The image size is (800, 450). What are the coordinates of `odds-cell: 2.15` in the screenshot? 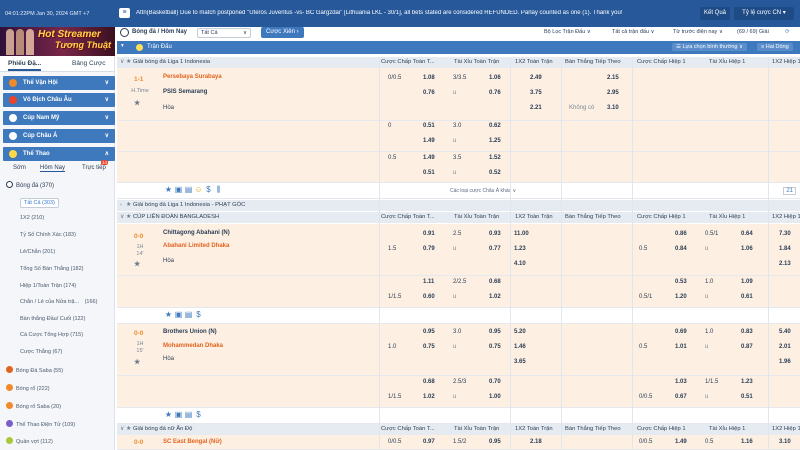 It's located at (613, 78).